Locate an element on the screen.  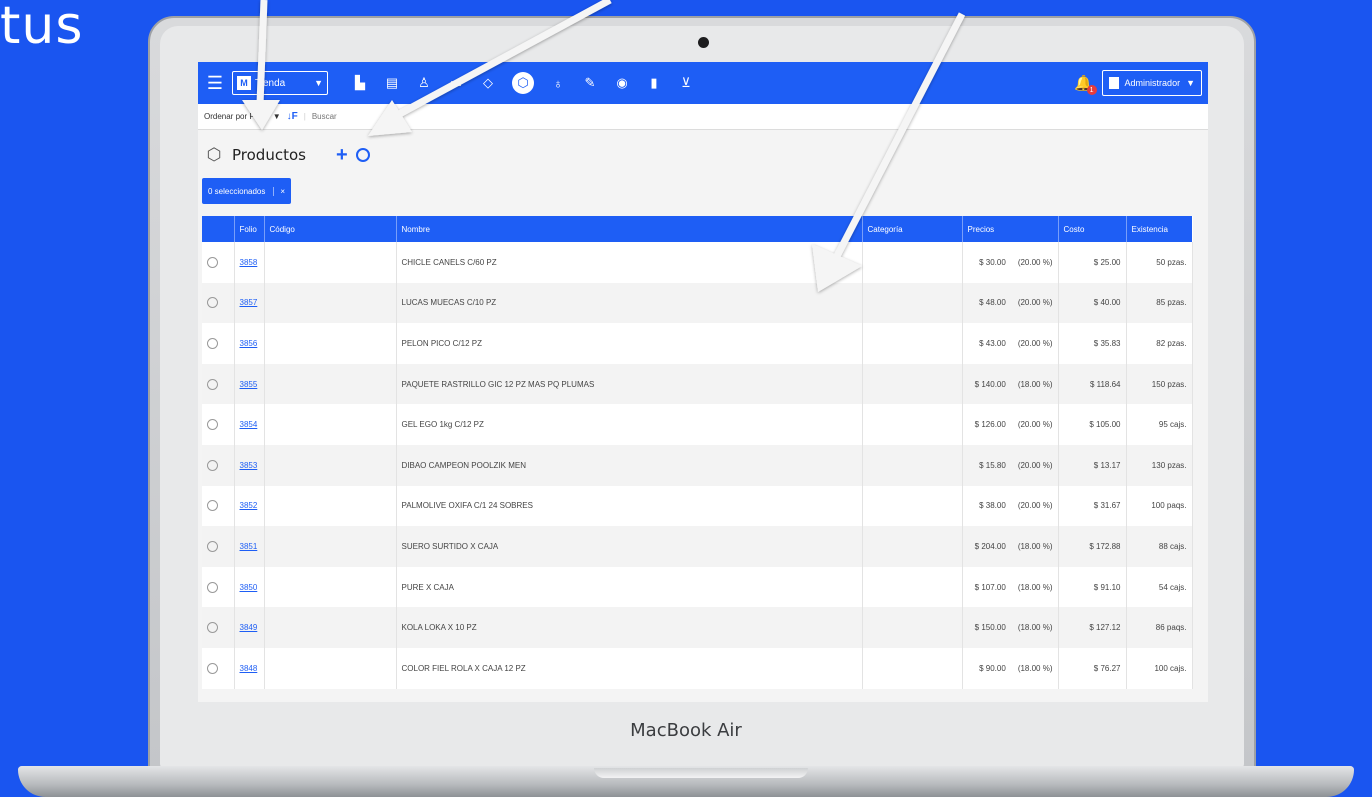
folio-link: 3850 is located at coordinates (249, 587).